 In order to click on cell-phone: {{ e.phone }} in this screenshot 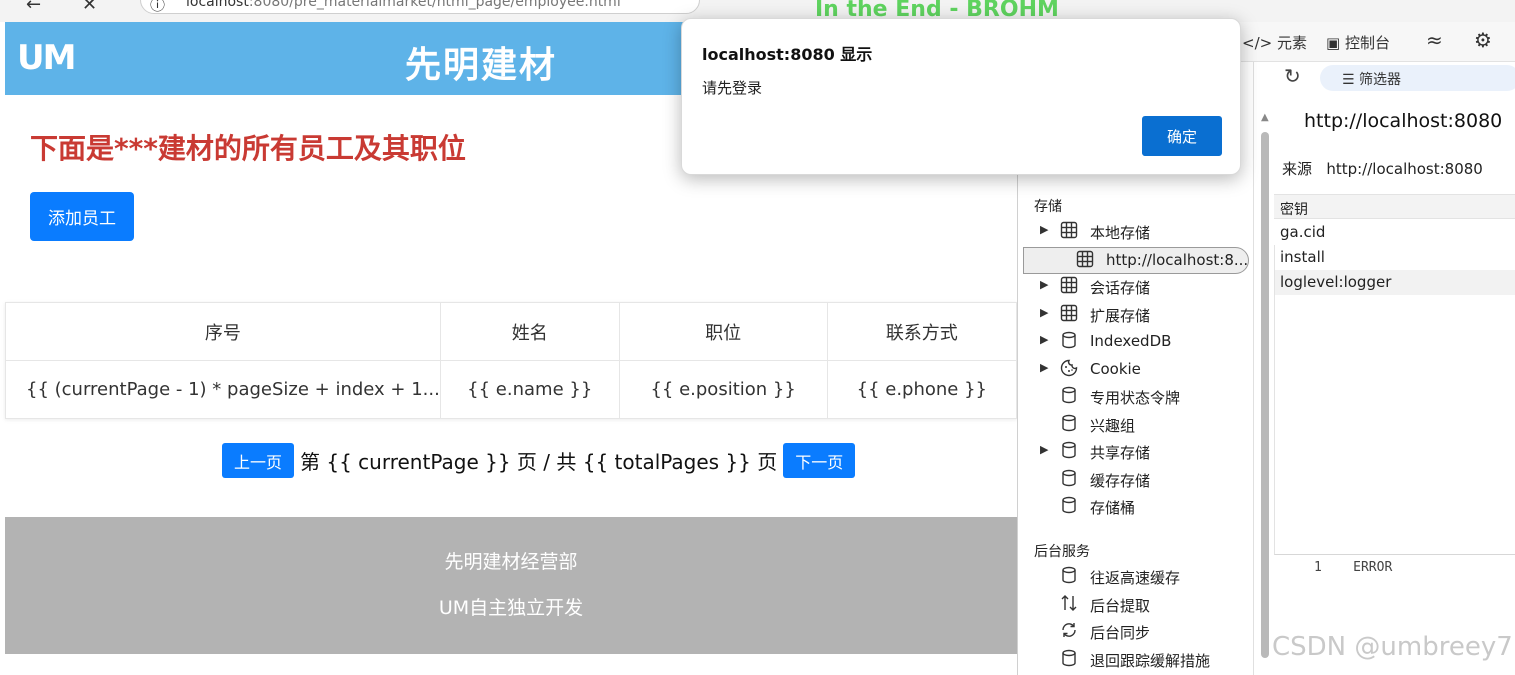, I will do `click(922, 389)`.